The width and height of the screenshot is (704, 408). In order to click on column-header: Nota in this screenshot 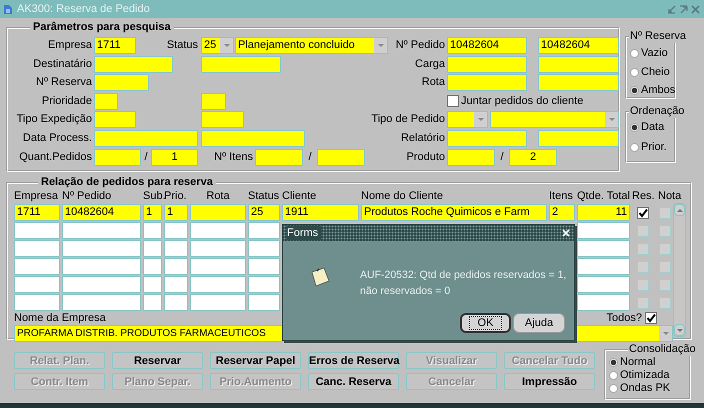, I will do `click(670, 196)`.